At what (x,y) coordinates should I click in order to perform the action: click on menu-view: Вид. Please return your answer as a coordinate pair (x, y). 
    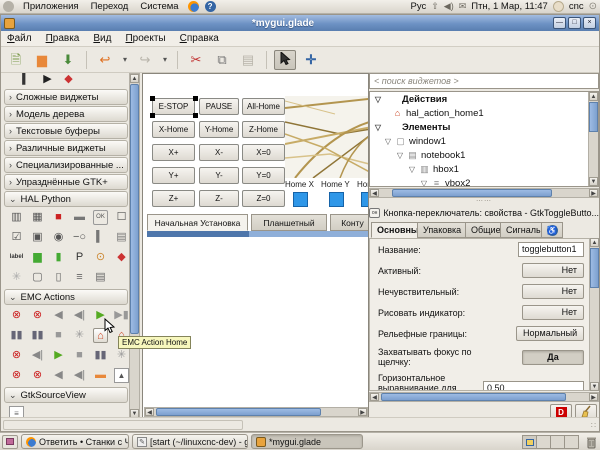
    Looking at the image, I should click on (102, 38).